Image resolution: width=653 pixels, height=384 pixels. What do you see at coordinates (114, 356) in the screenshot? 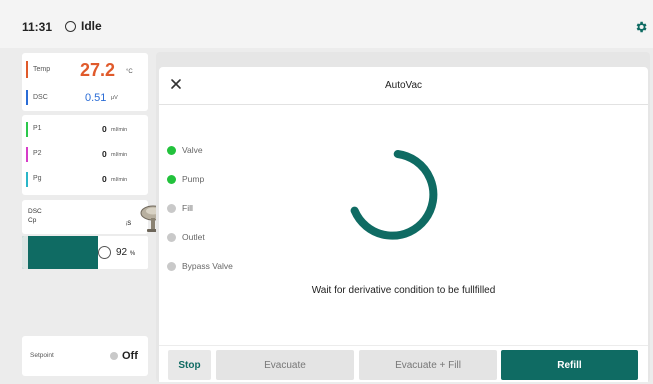
I see `setpoint-status-dot` at bounding box center [114, 356].